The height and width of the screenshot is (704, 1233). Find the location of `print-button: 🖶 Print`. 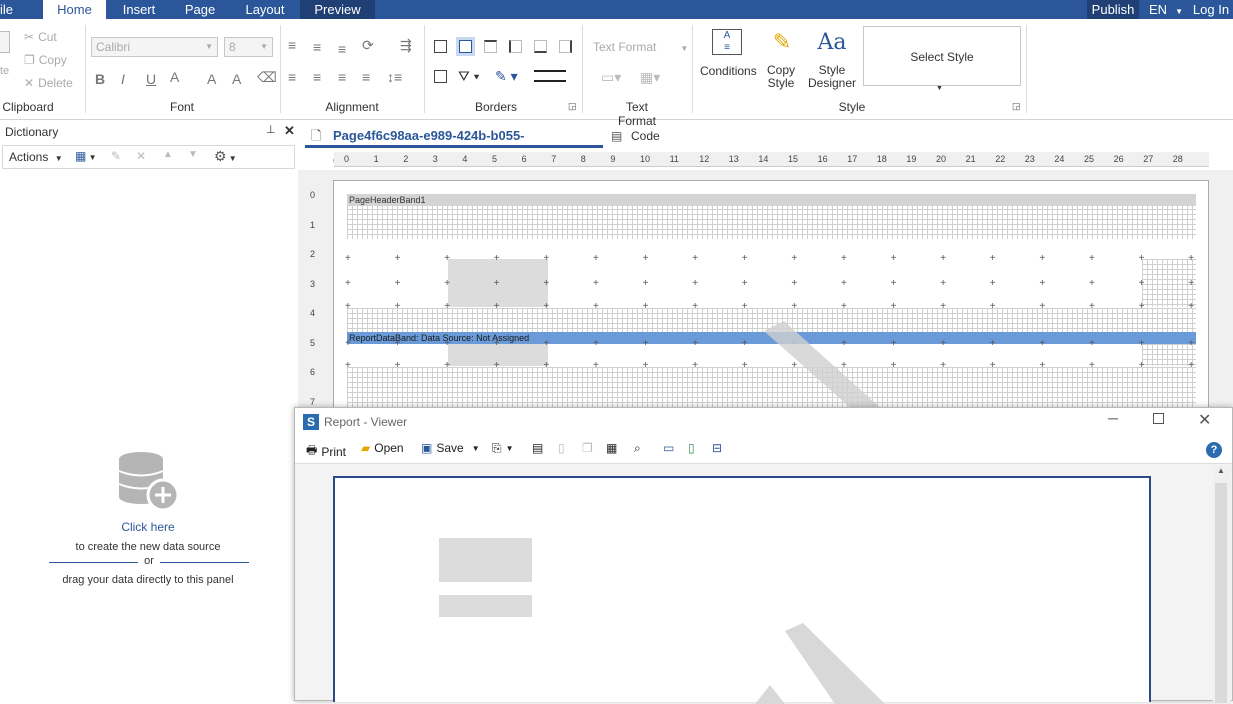

print-button: 🖶 Print is located at coordinates (326, 451).